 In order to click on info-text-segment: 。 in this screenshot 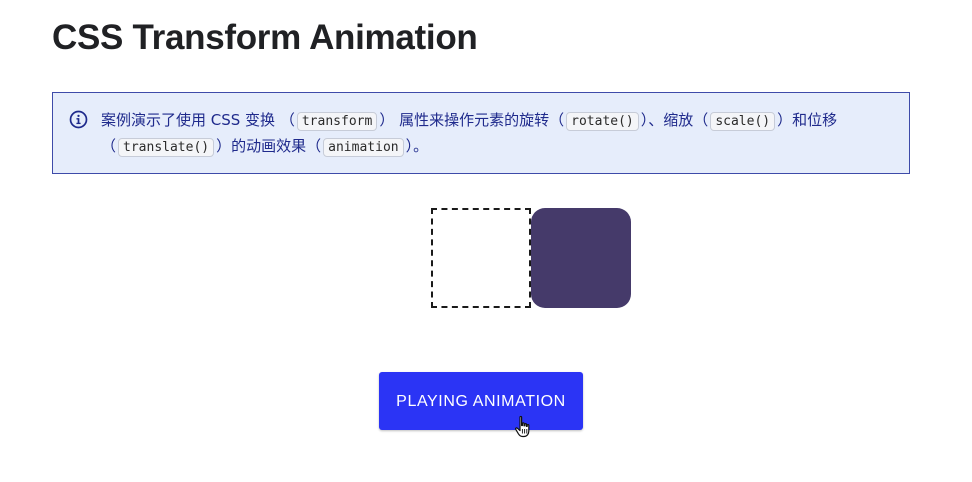, I will do `click(421, 146)`.